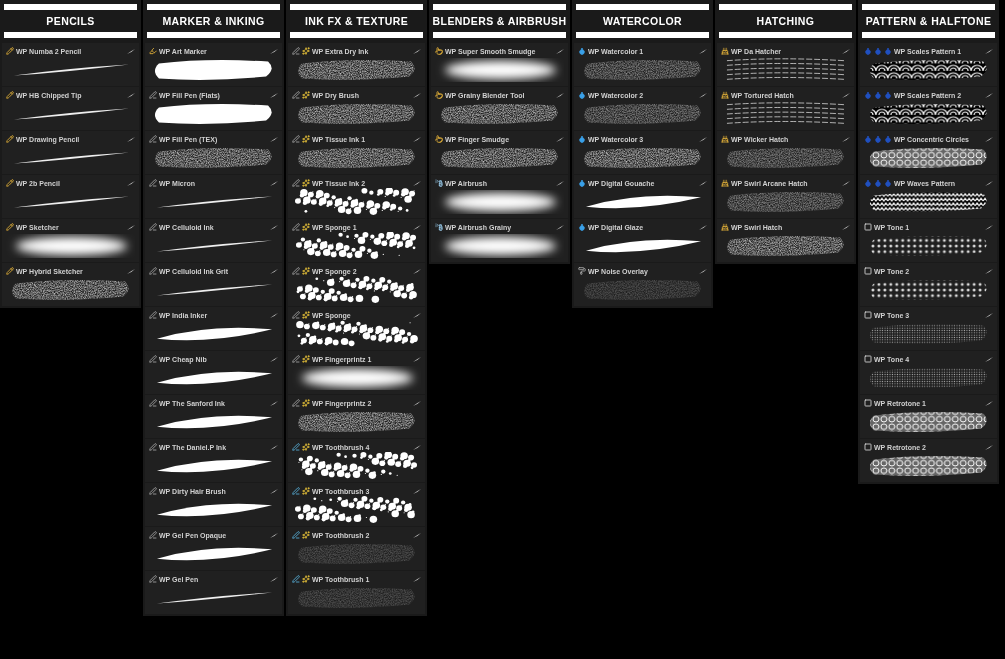  I want to click on highlighter-icon, so click(153, 51).